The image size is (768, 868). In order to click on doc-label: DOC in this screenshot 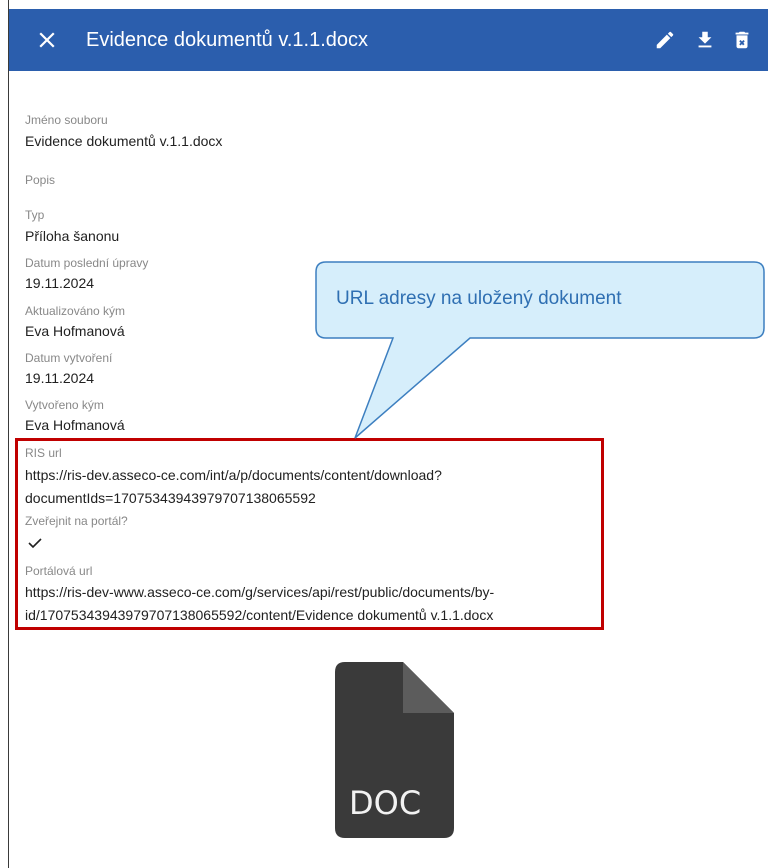, I will do `click(385, 803)`.